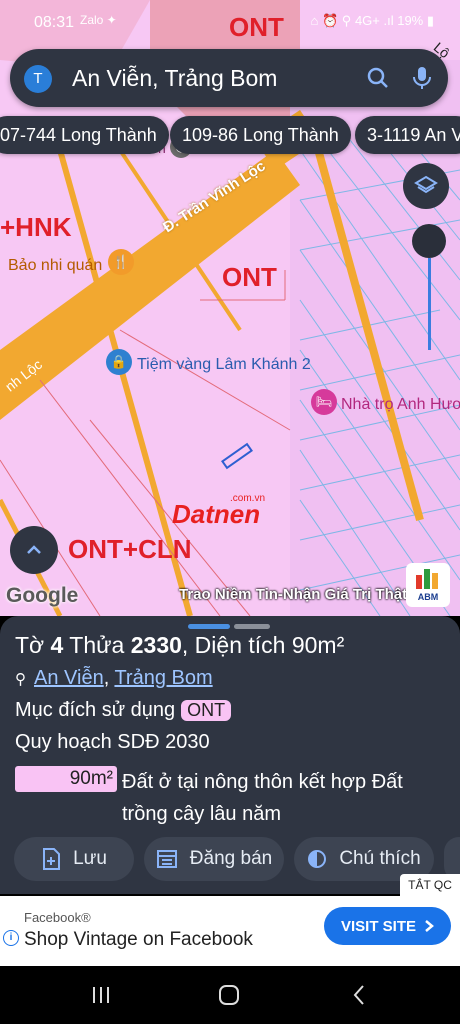 The image size is (460, 1024). Describe the element at coordinates (248, 498) in the screenshot. I see `watermark-domain: .com.vn` at that location.